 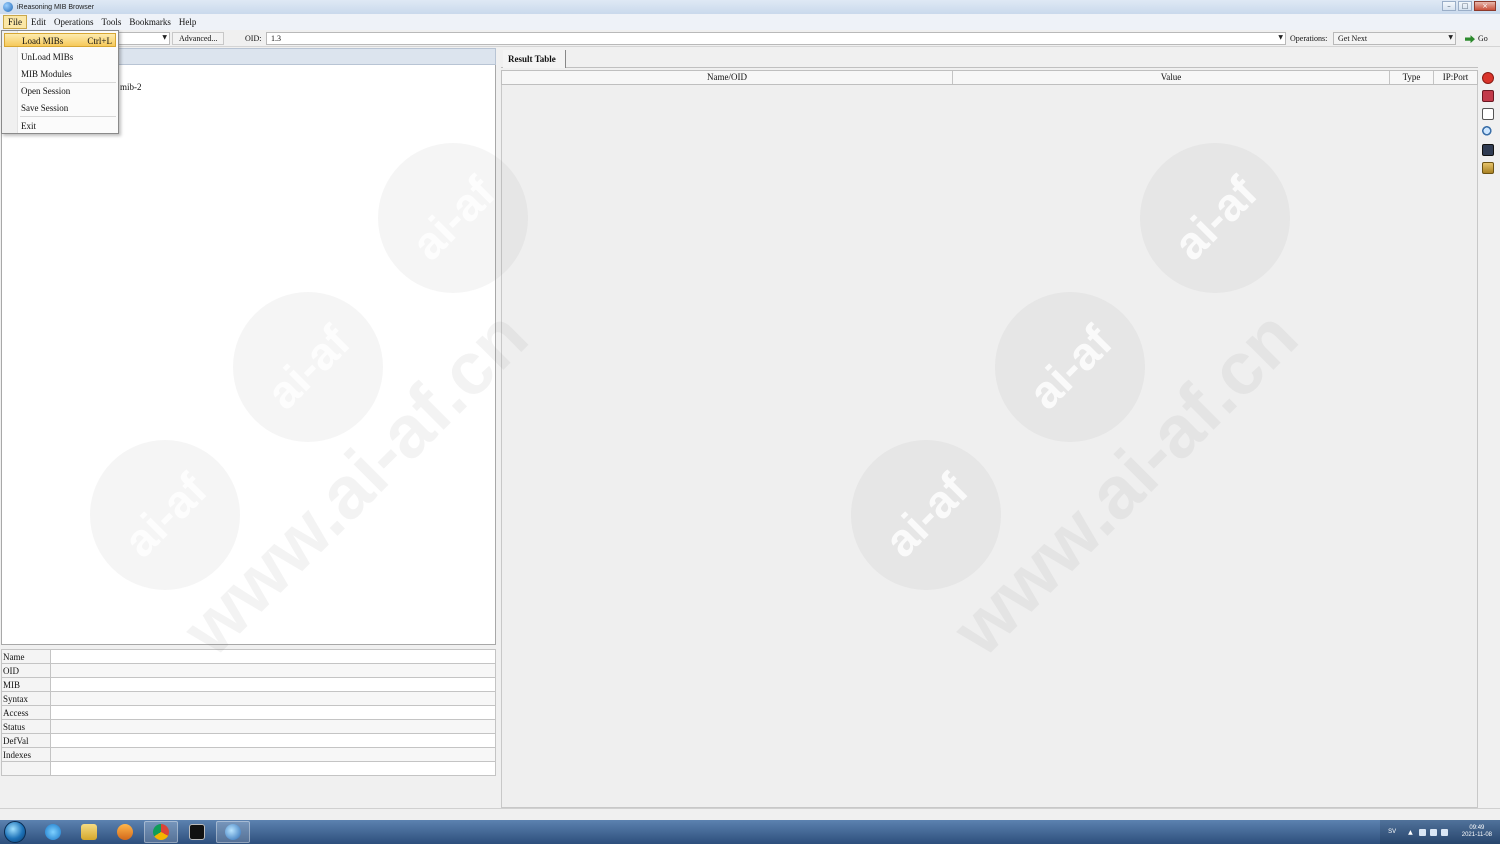 I want to click on menu-tools: Tools, so click(x=112, y=22).